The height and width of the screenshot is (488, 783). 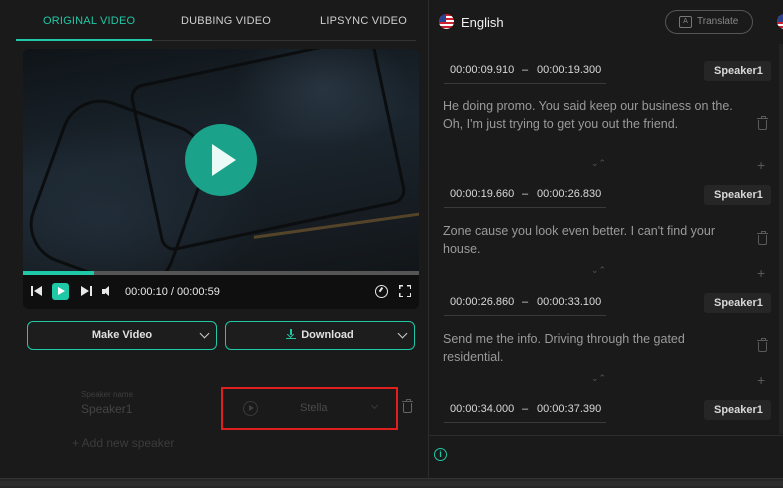 I want to click on segment-end-time: 00:00:37.390, so click(x=569, y=409).